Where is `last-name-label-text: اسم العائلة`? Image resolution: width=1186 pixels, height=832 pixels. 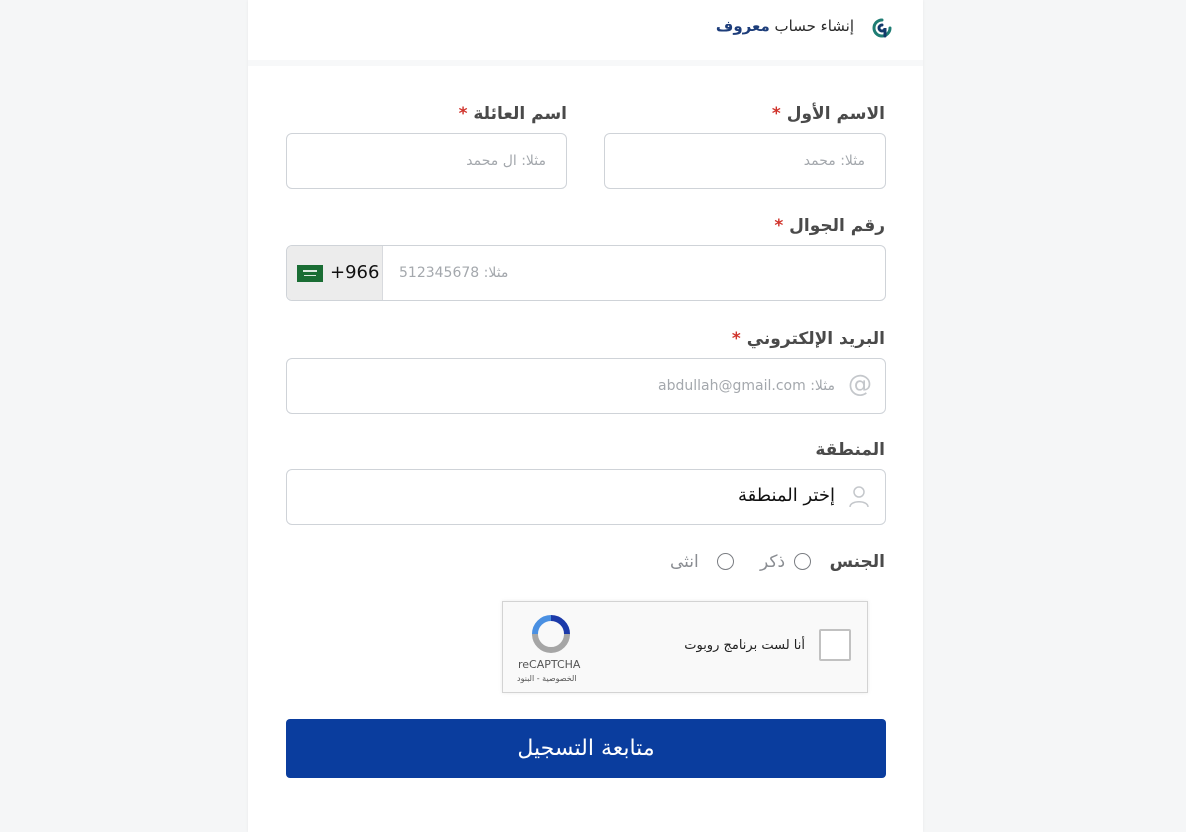 last-name-label-text: اسم العائلة is located at coordinates (520, 114).